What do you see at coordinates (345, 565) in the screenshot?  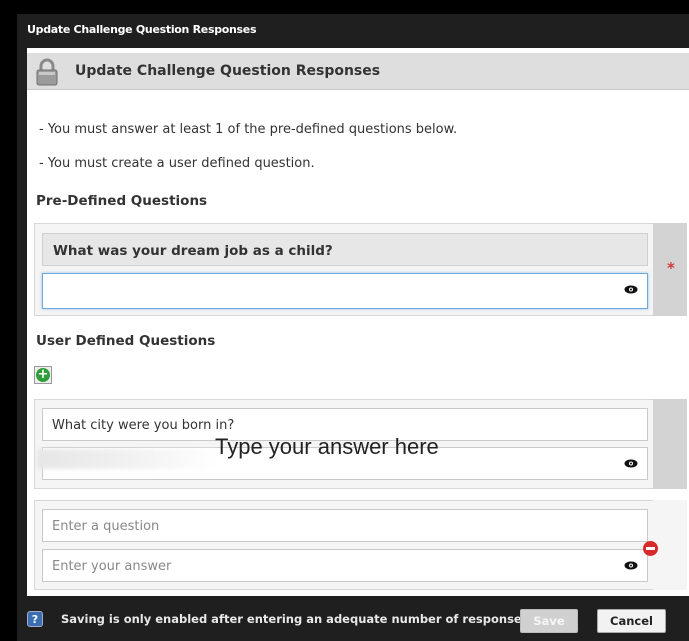 I see `new-answer-input: Enter your answer` at bounding box center [345, 565].